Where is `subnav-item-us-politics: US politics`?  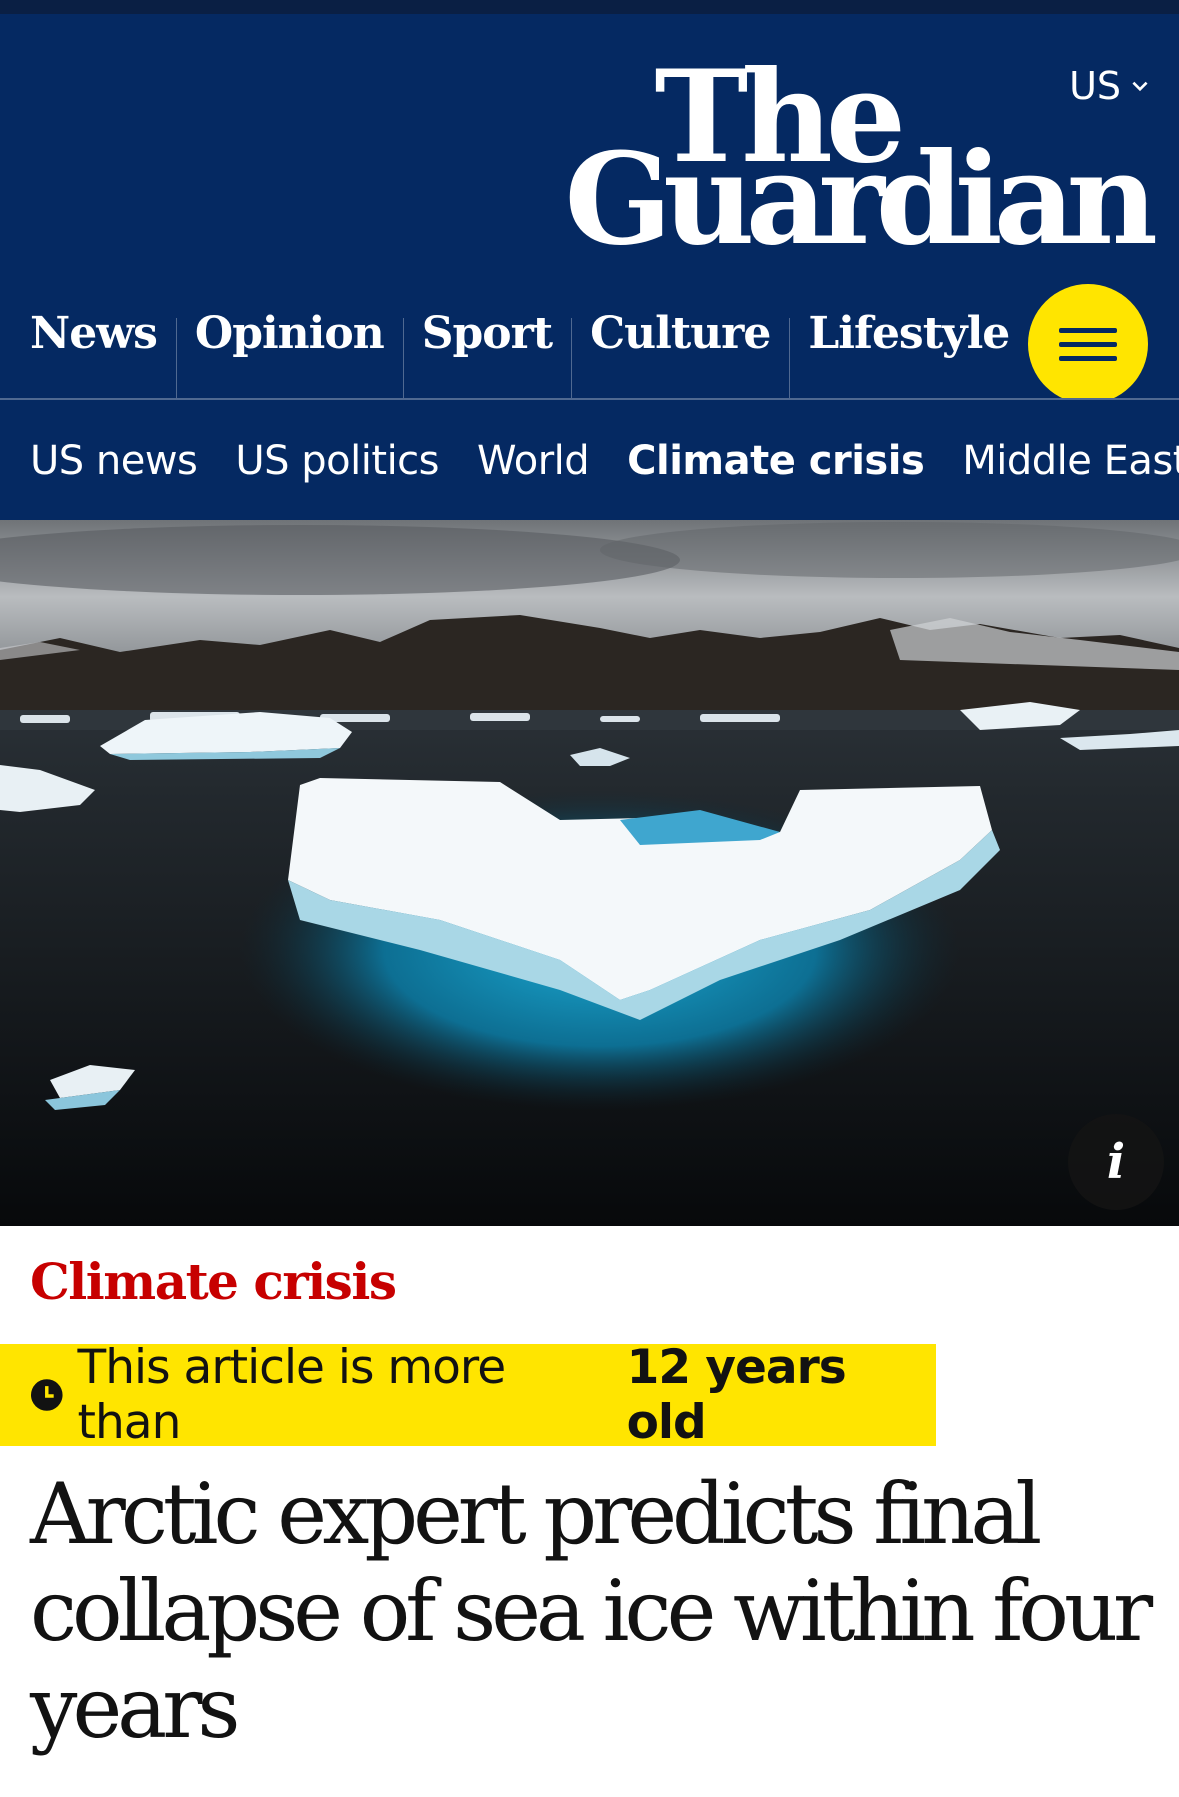 subnav-item-us-politics: US politics is located at coordinates (337, 460).